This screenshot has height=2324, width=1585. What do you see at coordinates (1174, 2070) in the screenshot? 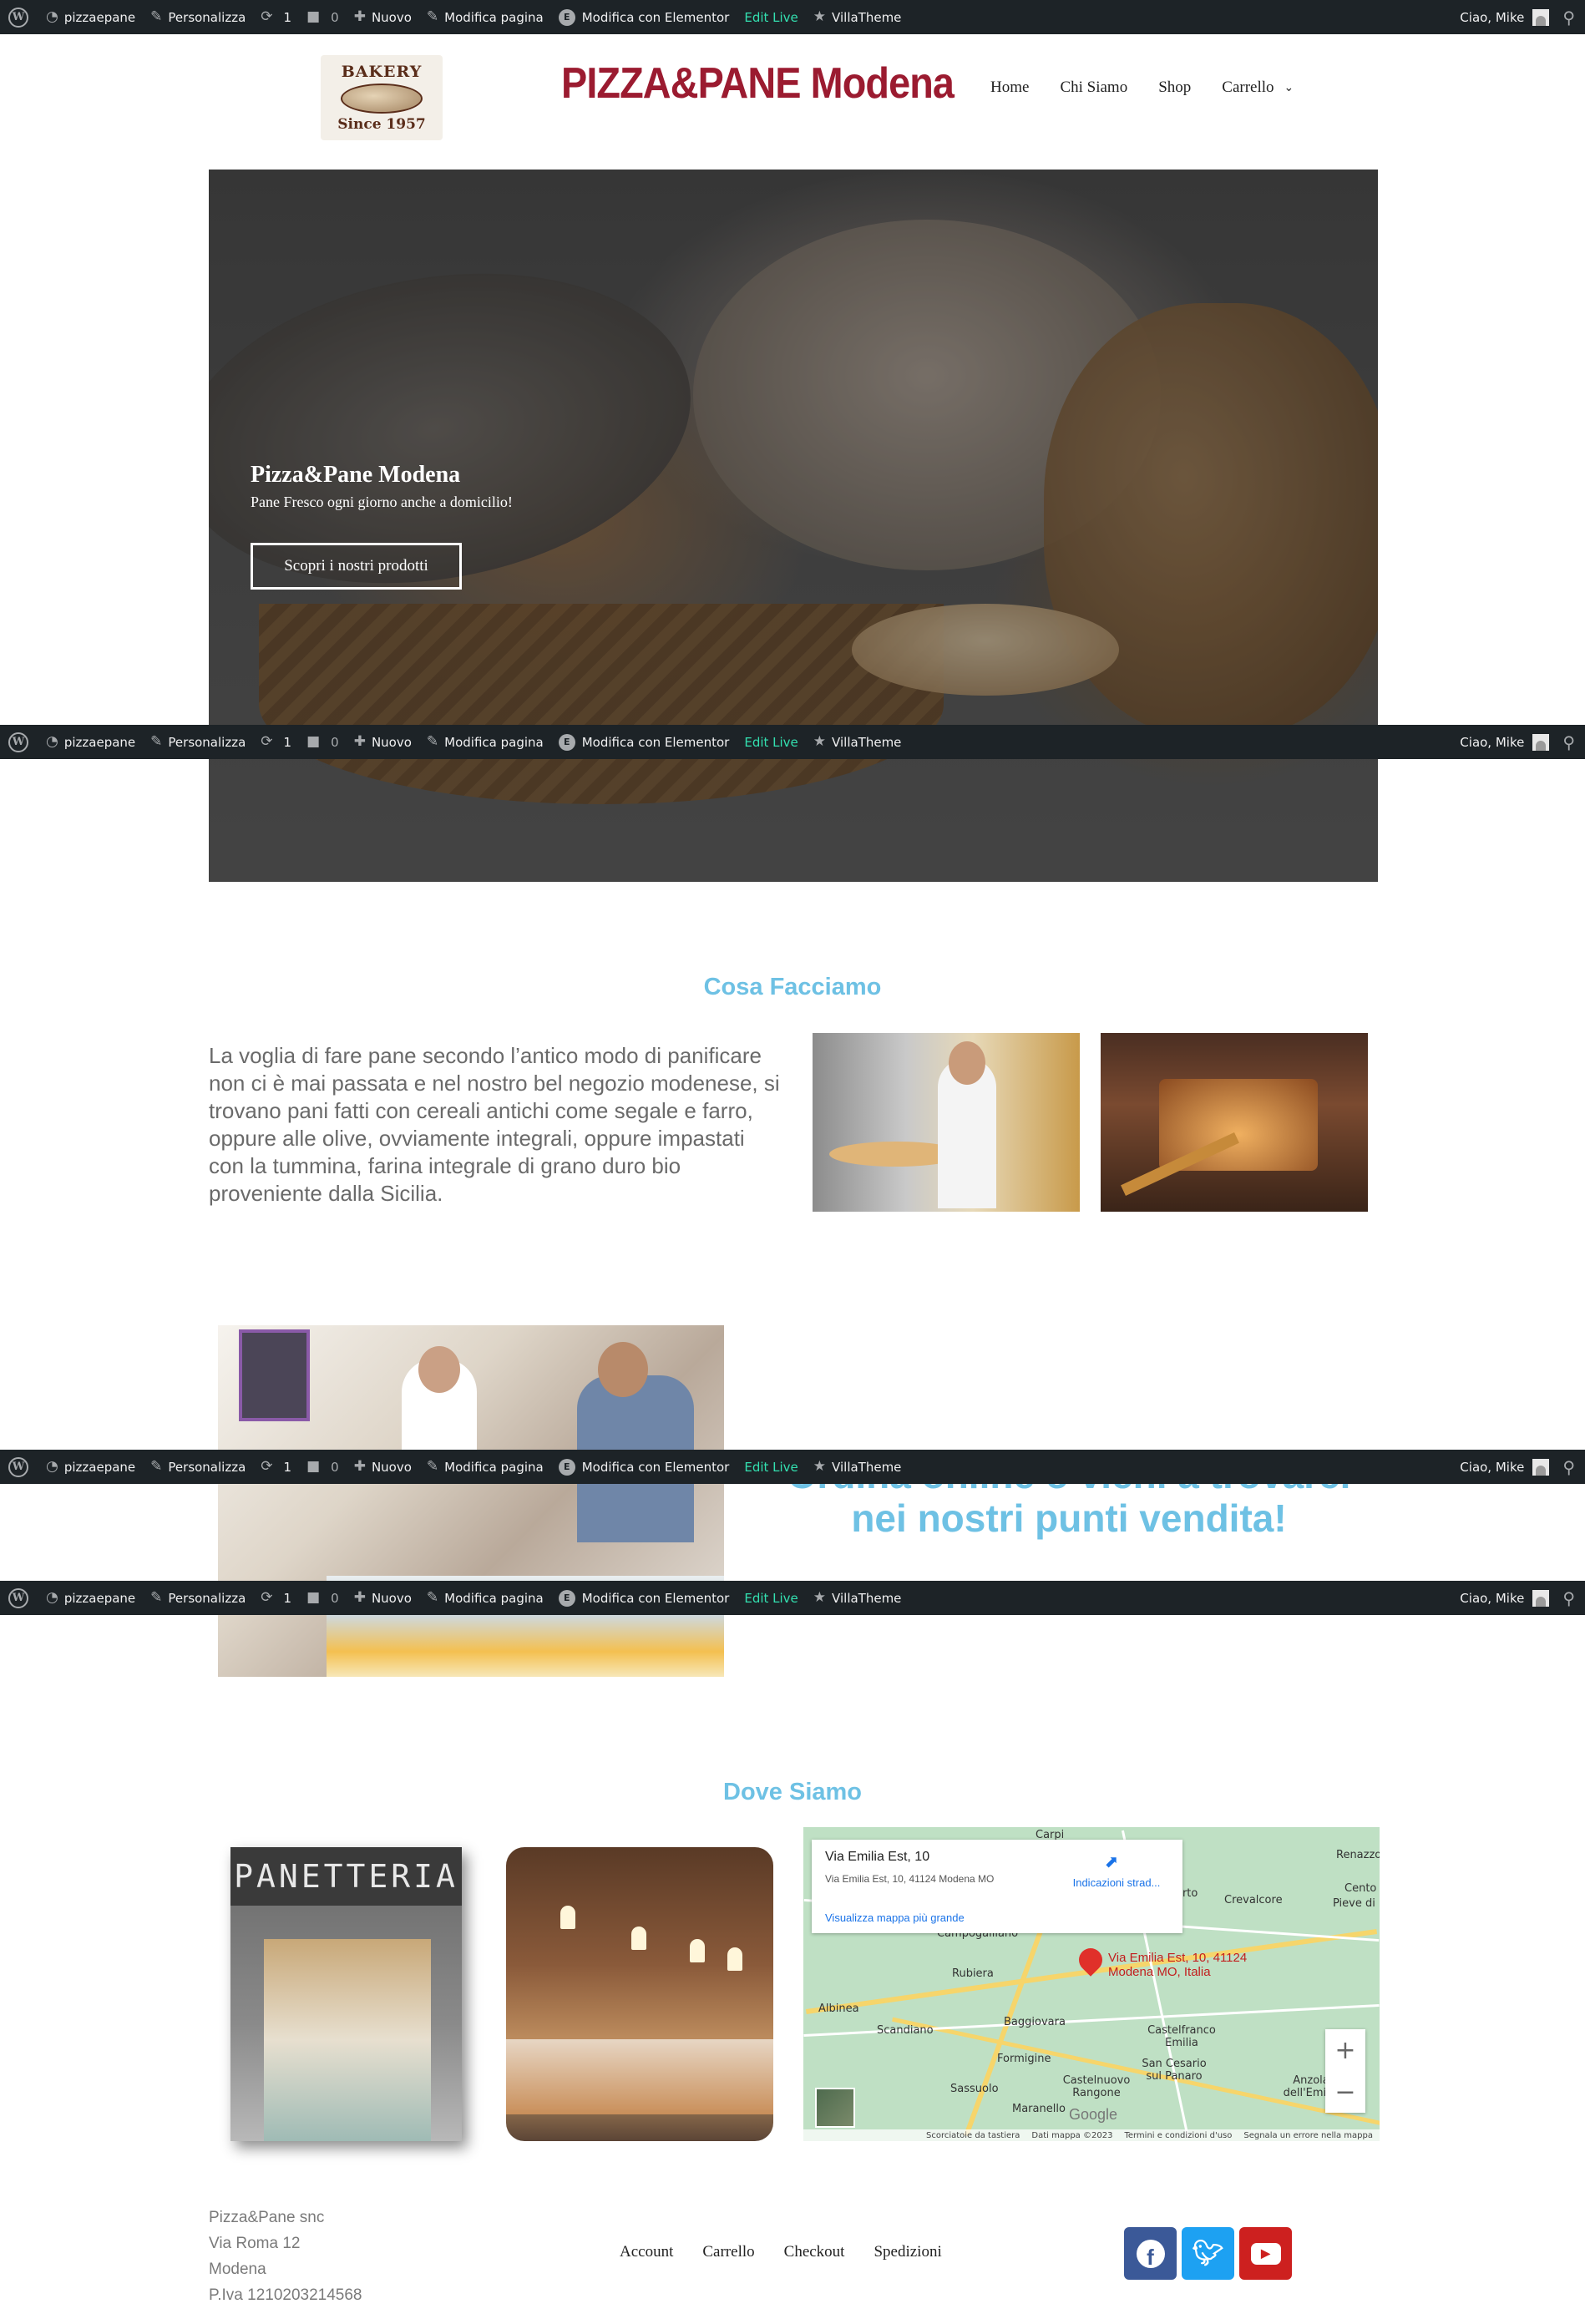
I see `map-town: San Cesario sul Panaro` at bounding box center [1174, 2070].